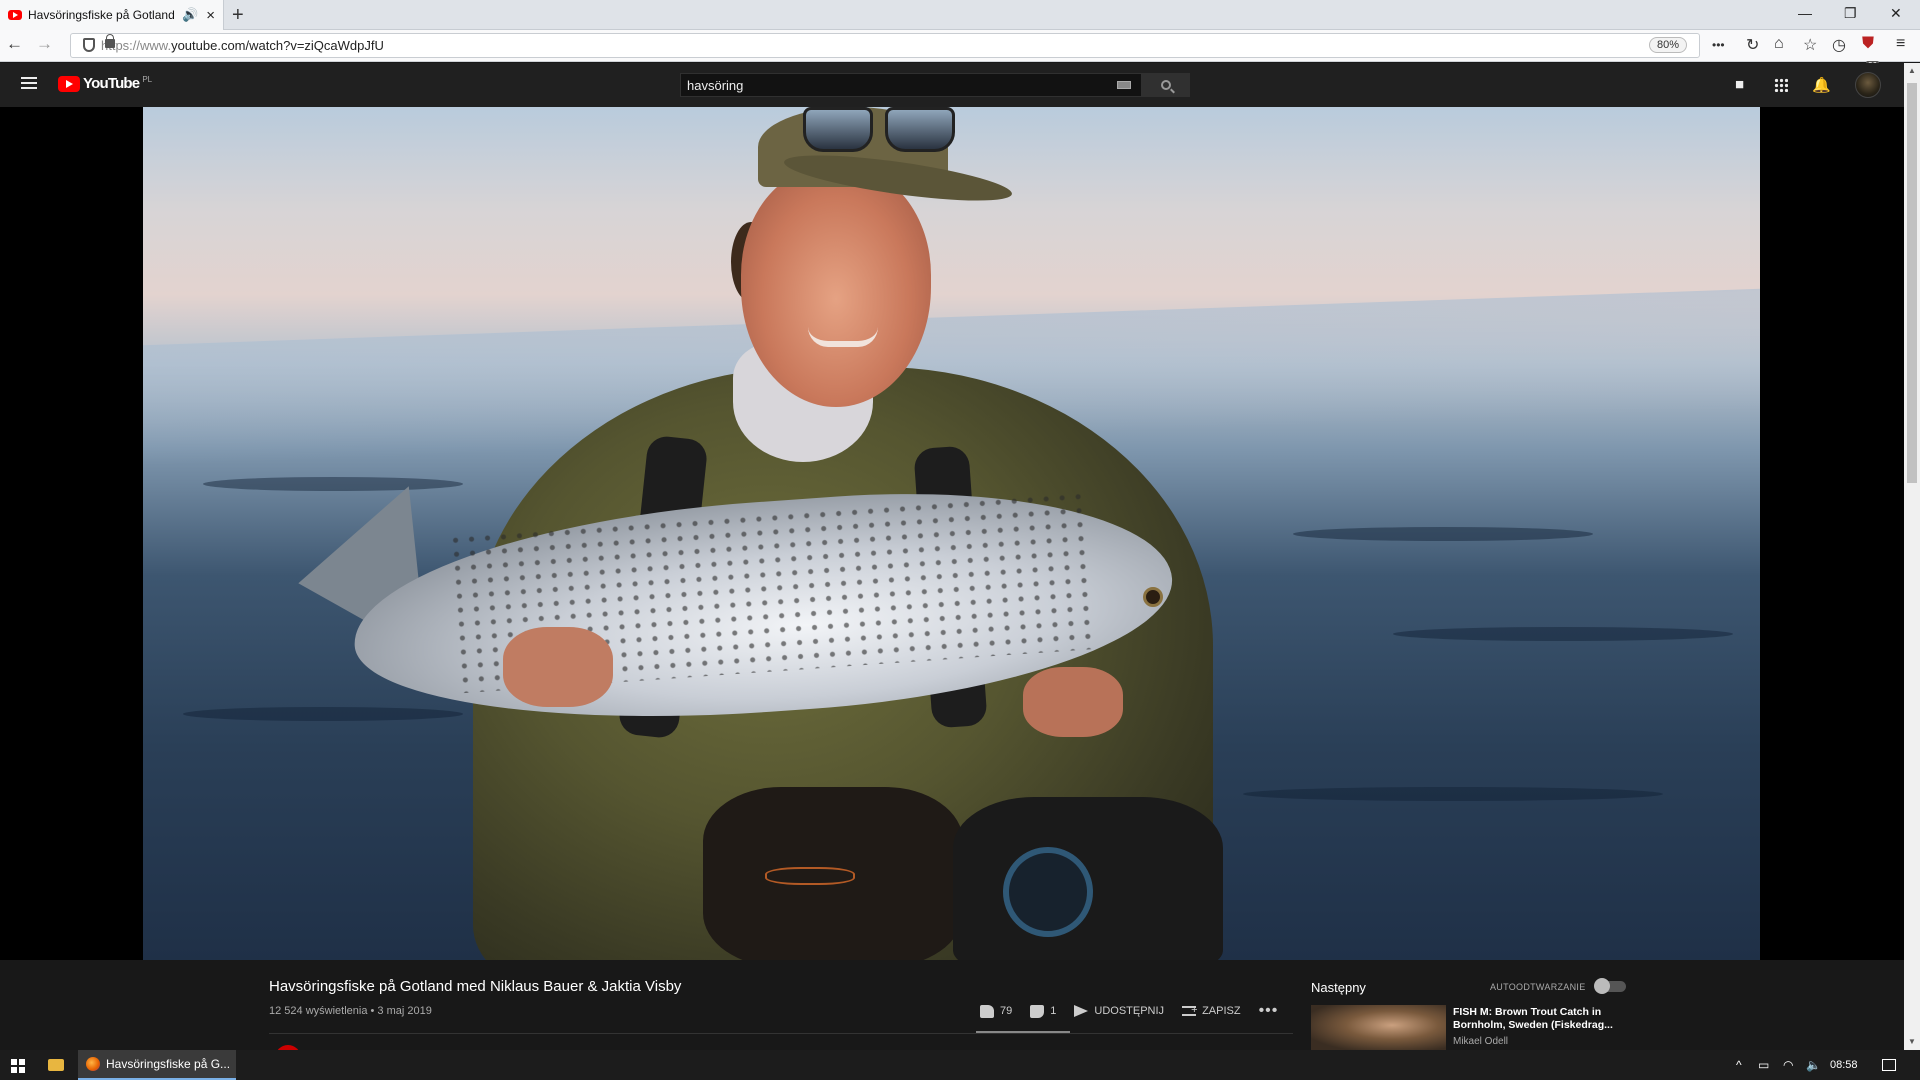  What do you see at coordinates (101, 15) in the screenshot?
I see `tab-title: Havsöringsfiske på Gotland` at bounding box center [101, 15].